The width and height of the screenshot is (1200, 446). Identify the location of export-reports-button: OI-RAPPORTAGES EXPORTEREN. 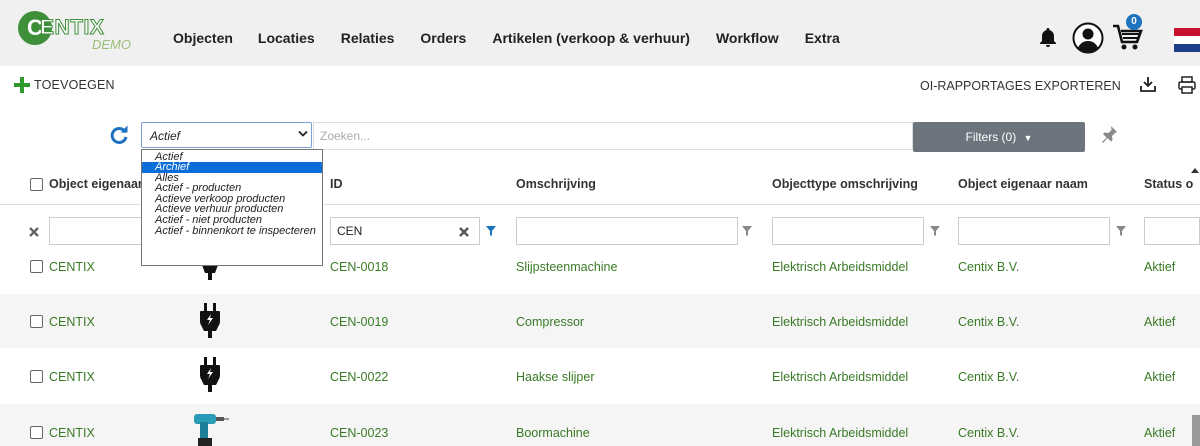
(1020, 86).